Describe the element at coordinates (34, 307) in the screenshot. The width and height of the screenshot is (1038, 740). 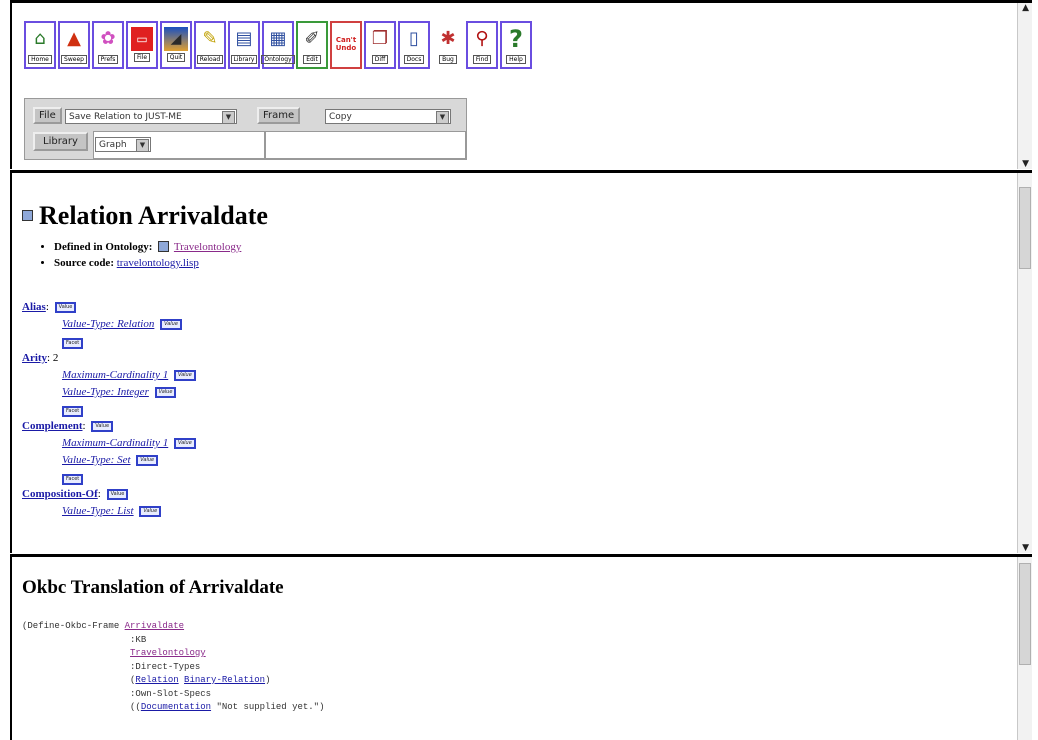
I see `slot-link-alias: Alias` at that location.